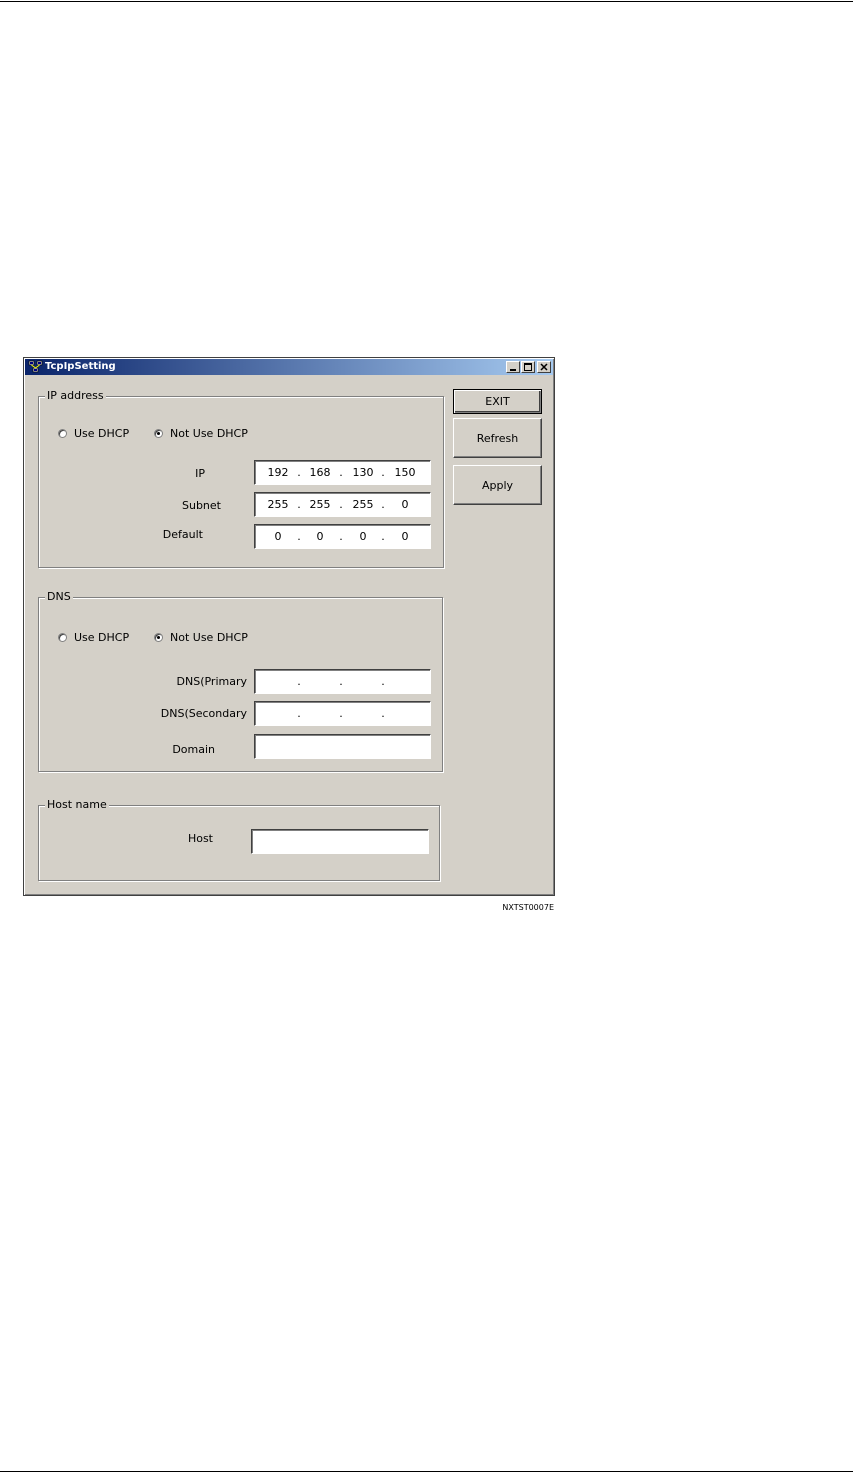  What do you see at coordinates (426, 1) in the screenshot?
I see `page-top-rule` at bounding box center [426, 1].